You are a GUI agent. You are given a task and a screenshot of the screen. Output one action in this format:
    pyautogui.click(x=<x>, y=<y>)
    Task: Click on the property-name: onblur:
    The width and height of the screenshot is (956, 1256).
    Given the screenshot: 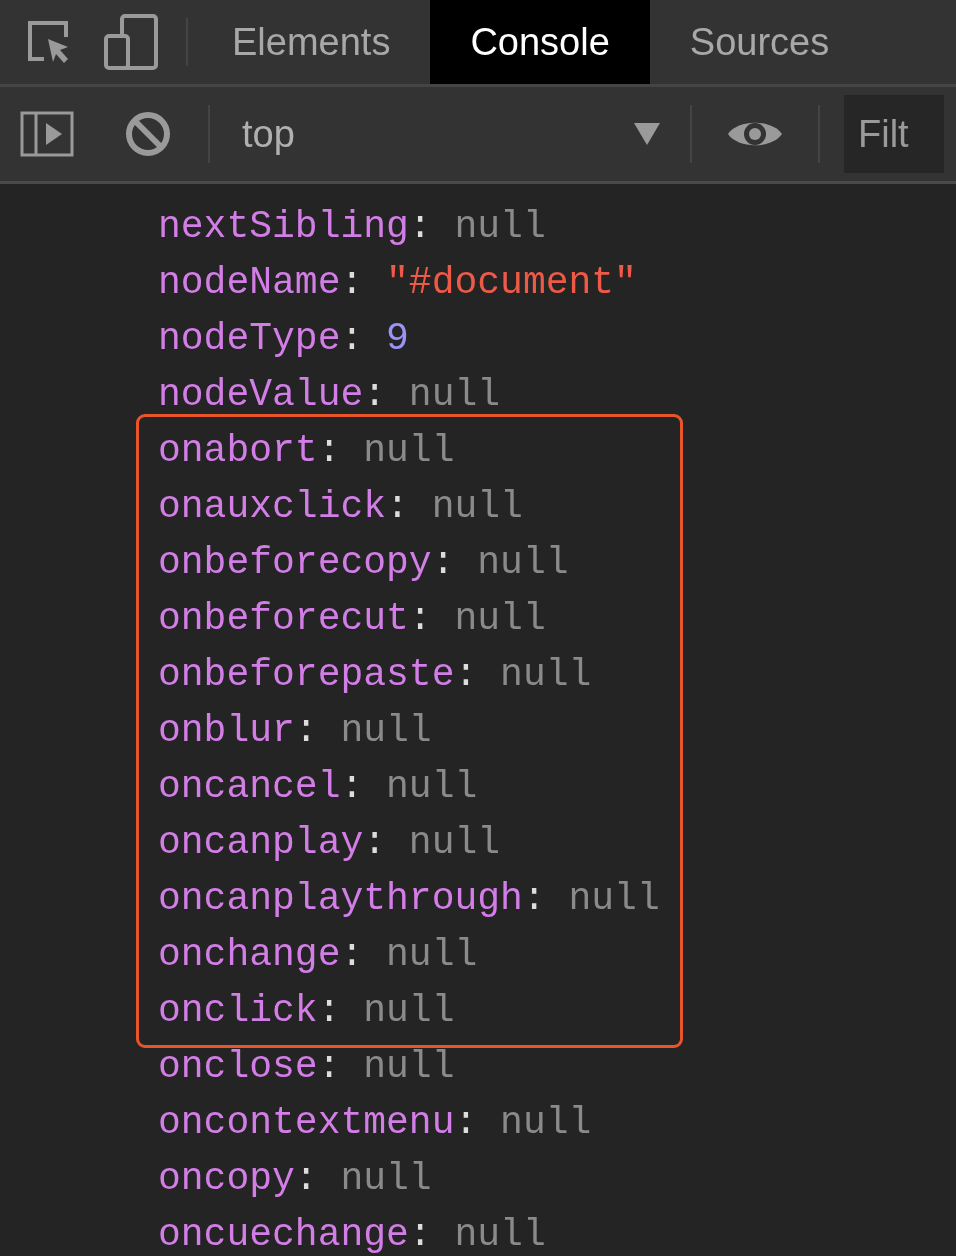 What is the action you would take?
    pyautogui.click(x=238, y=730)
    